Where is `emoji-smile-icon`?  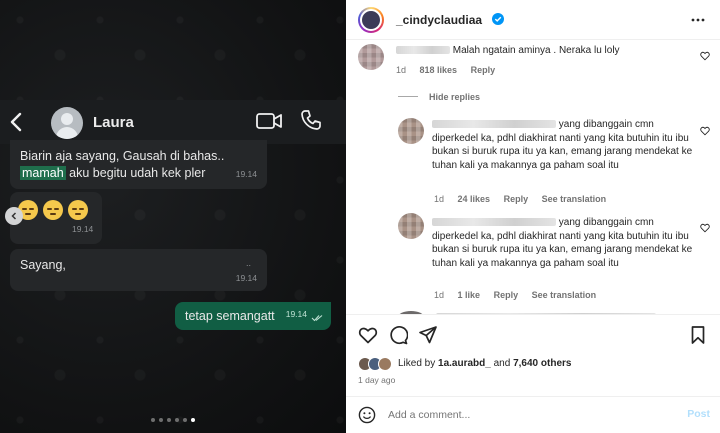
emoji-smile-icon is located at coordinates (367, 415).